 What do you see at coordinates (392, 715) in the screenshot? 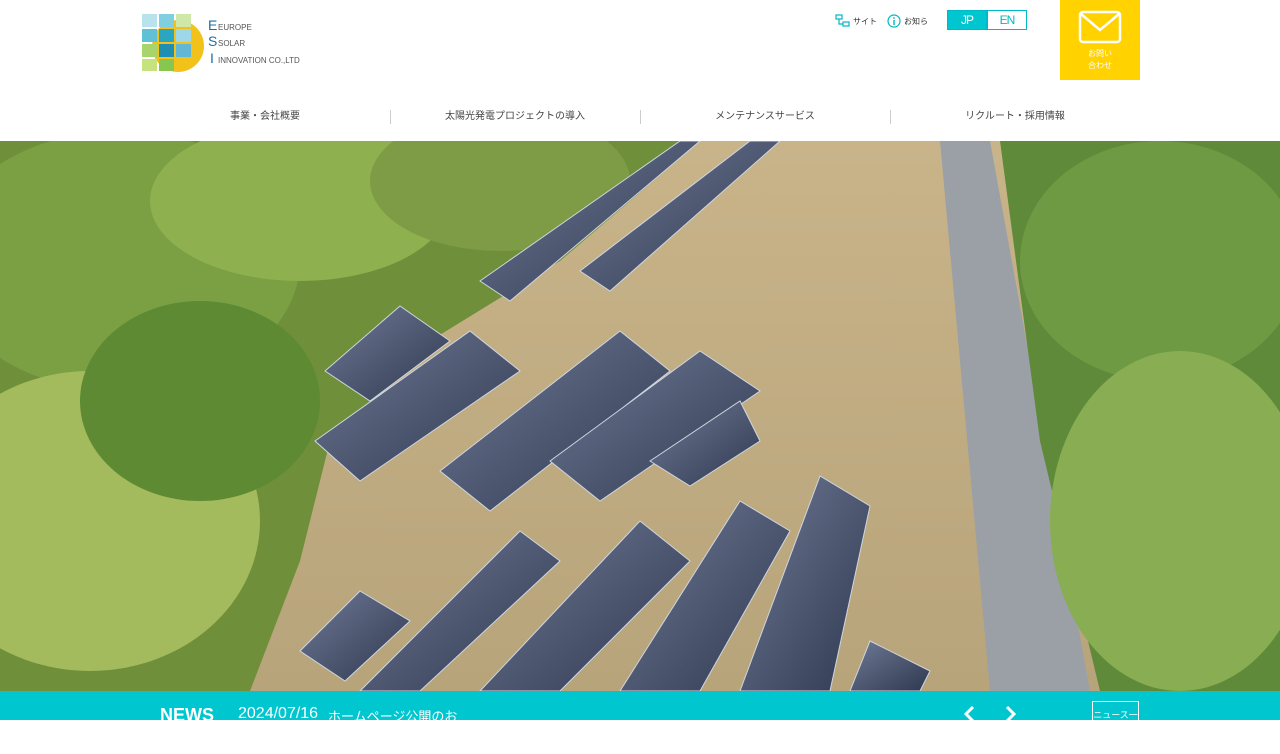
I see `news-headline-link: ホームページ公開のお` at bounding box center [392, 715].